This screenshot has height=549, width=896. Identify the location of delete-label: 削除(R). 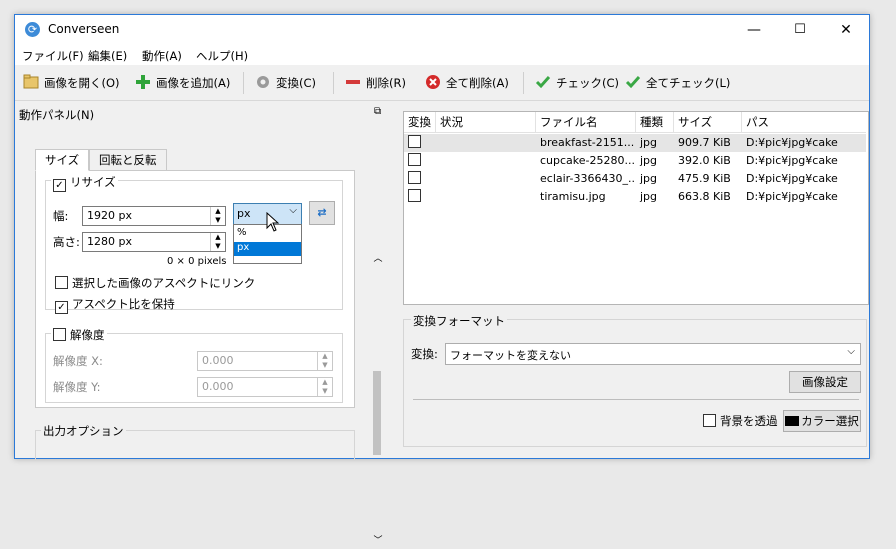
(386, 83).